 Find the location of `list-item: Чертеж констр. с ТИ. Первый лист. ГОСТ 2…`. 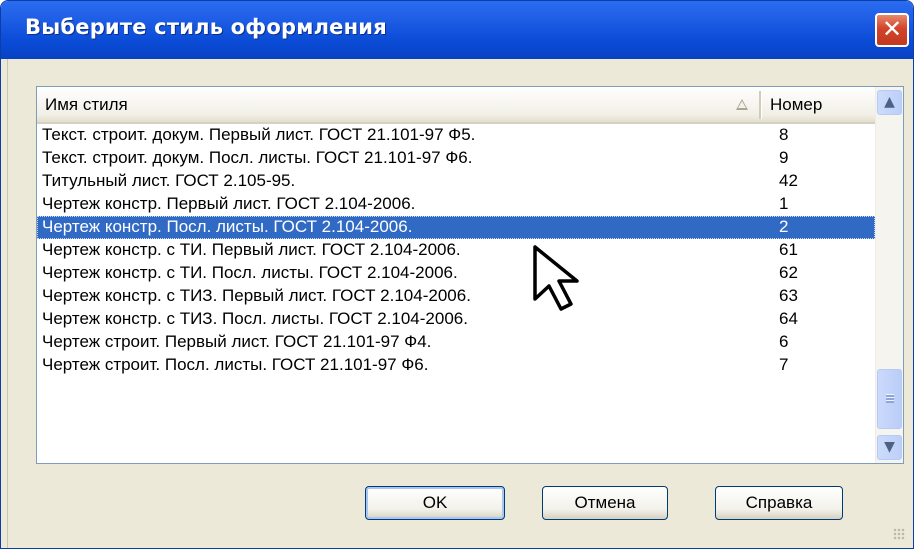

list-item: Чертеж констр. с ТИ. Первый лист. ГОСТ 2… is located at coordinates (456, 250).